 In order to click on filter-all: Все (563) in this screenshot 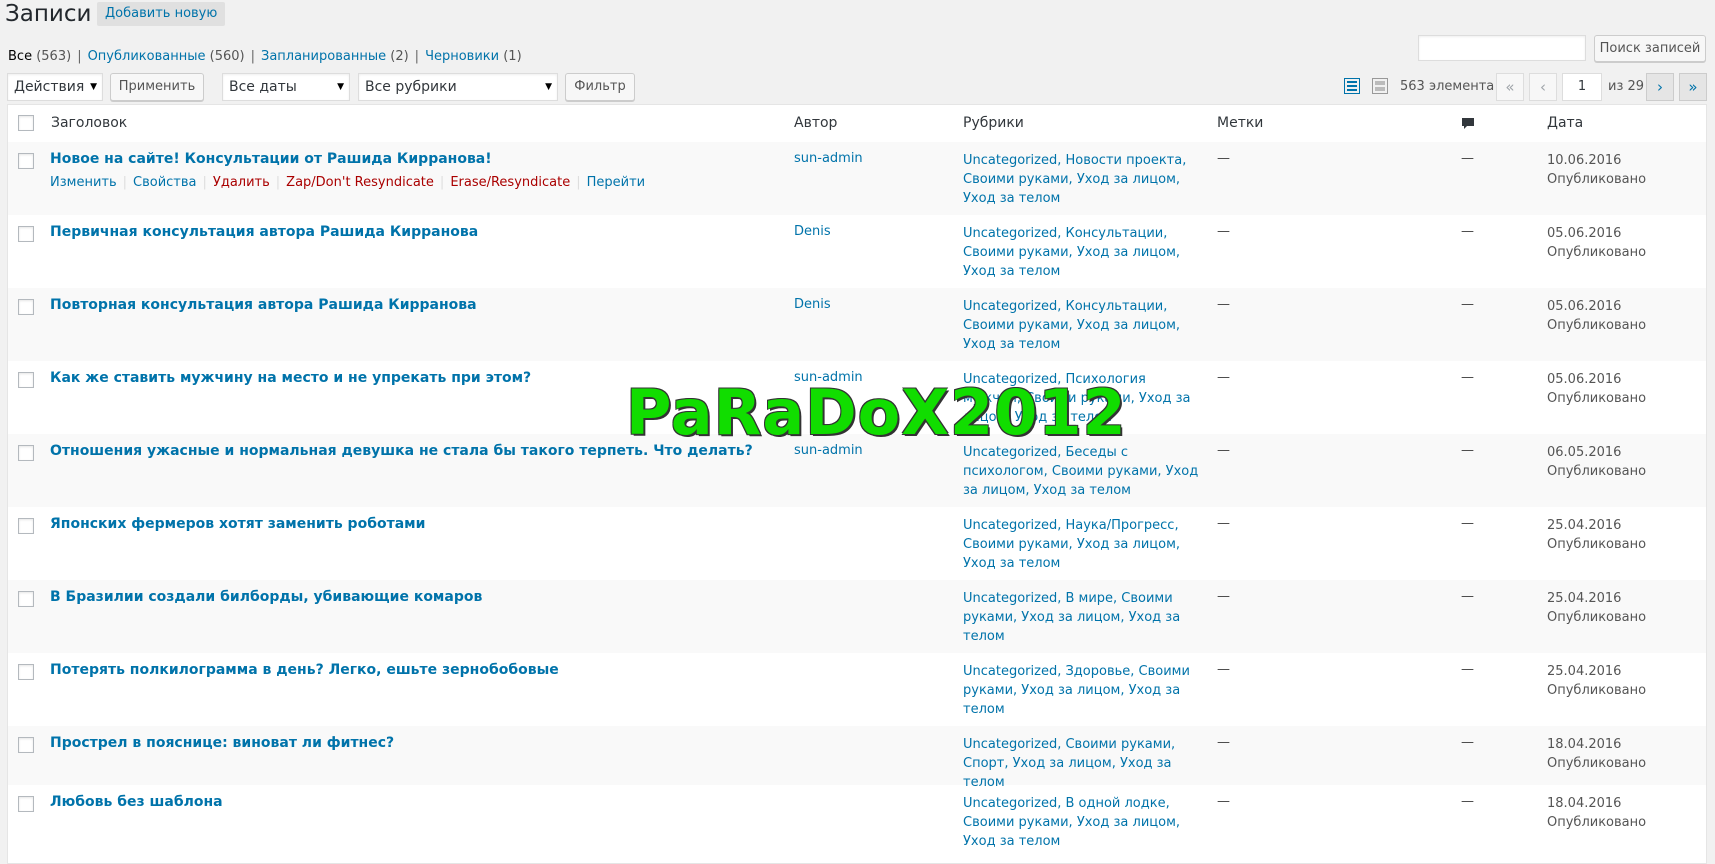, I will do `click(39, 56)`.